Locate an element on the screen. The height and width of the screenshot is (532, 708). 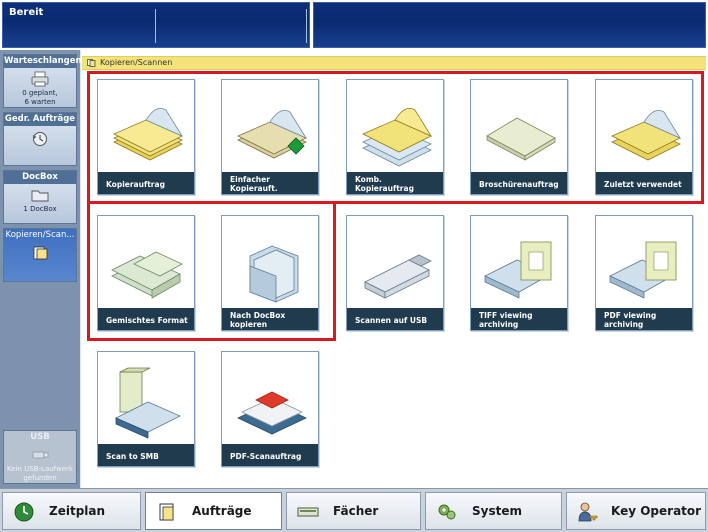
status-text: Bereit is located at coordinates (26, 12).